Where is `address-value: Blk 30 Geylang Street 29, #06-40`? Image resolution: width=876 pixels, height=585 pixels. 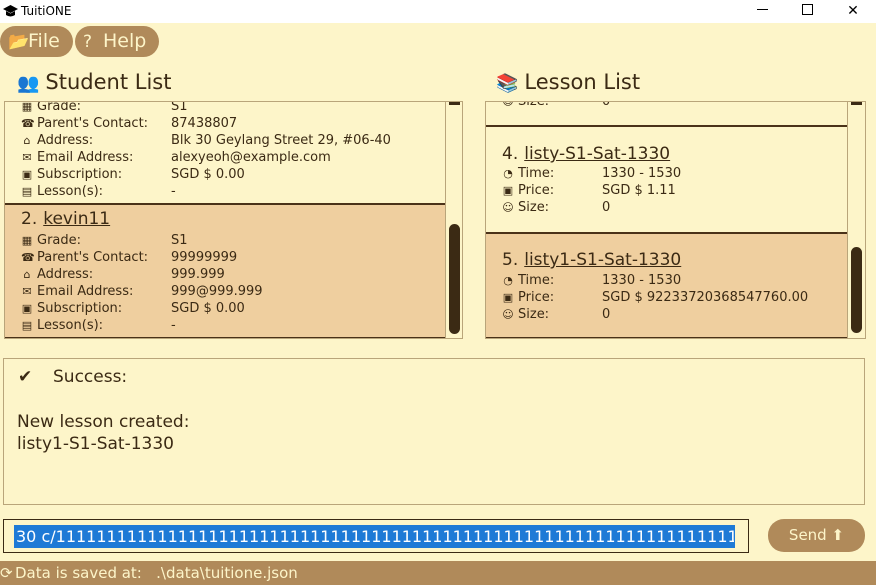
address-value: Blk 30 Geylang Street 29, #06-40 is located at coordinates (281, 140).